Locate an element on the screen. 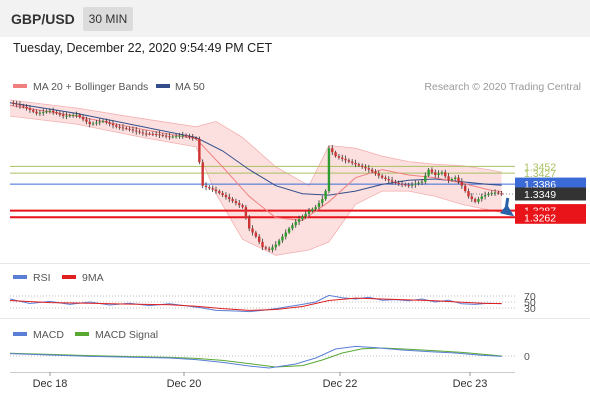 The width and height of the screenshot is (590, 400). copyright-text: Research © 2020 Trading Central is located at coordinates (502, 87).